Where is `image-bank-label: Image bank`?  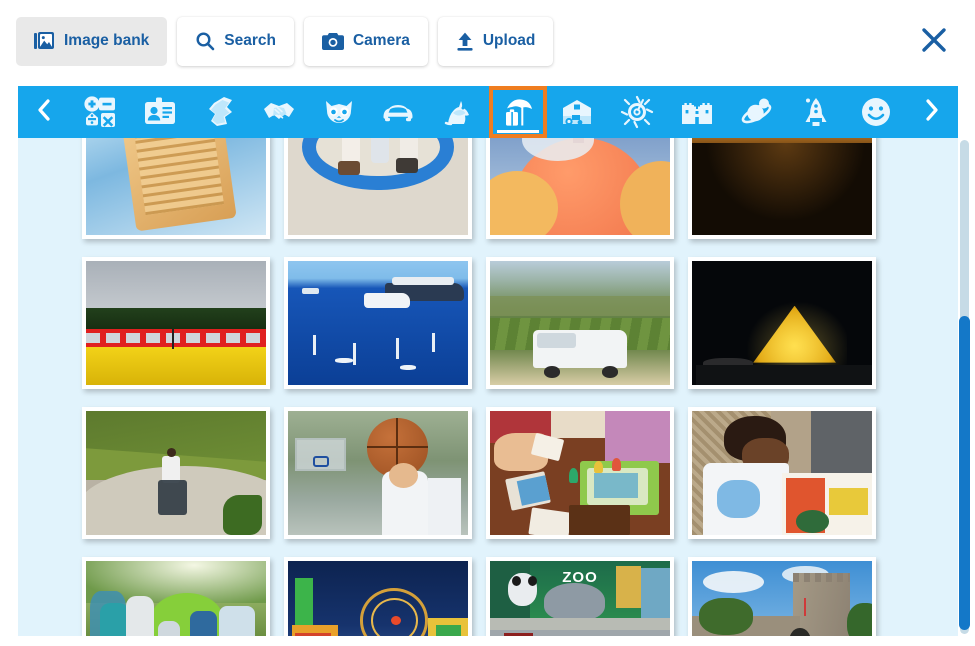 image-bank-label: Image bank is located at coordinates (107, 40).